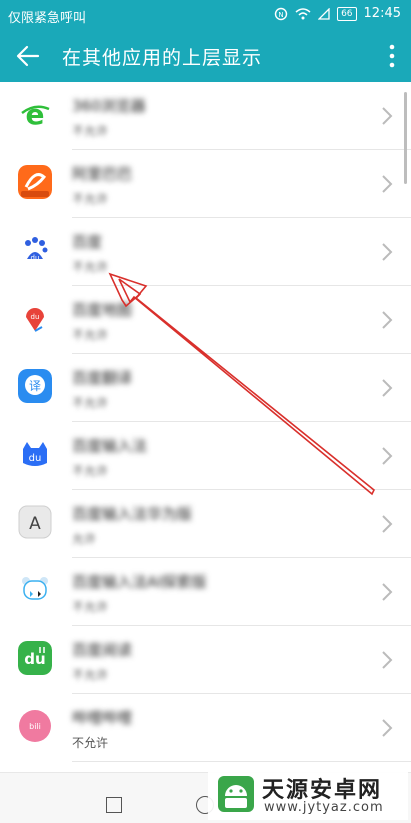 The width and height of the screenshot is (411, 823). Describe the element at coordinates (324, 807) in the screenshot. I see `watermark-url: www.jytyaz.com` at that location.